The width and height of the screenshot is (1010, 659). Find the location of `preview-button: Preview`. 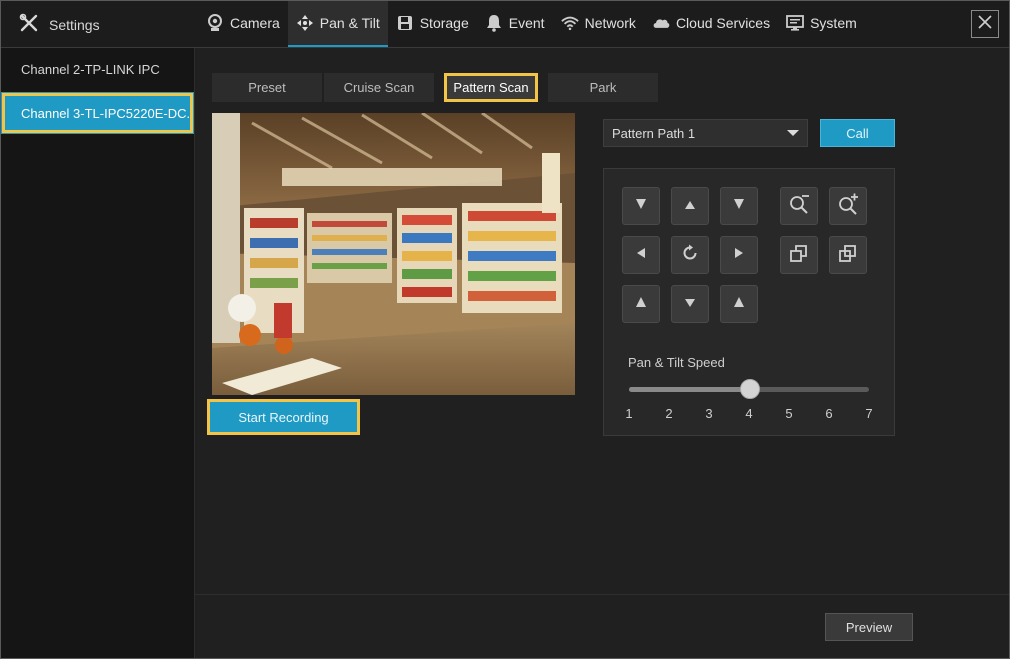

preview-button: Preview is located at coordinates (869, 627).